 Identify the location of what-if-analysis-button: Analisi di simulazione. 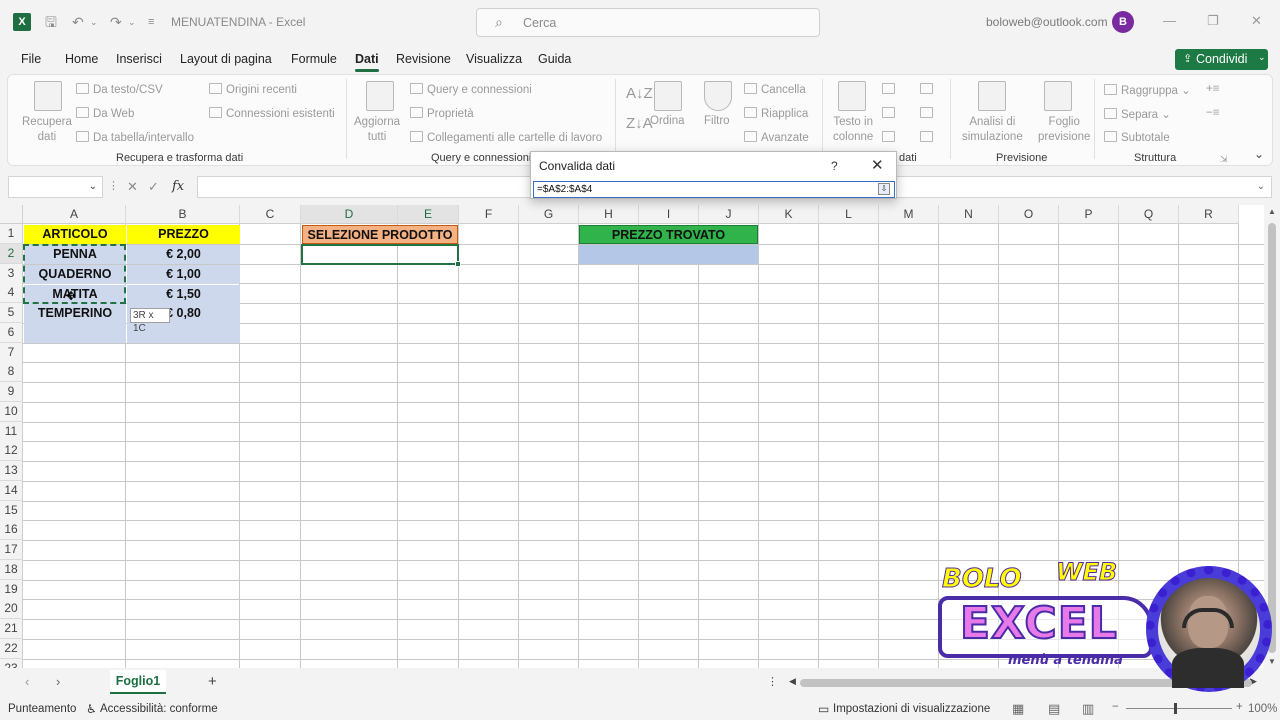
(992, 130).